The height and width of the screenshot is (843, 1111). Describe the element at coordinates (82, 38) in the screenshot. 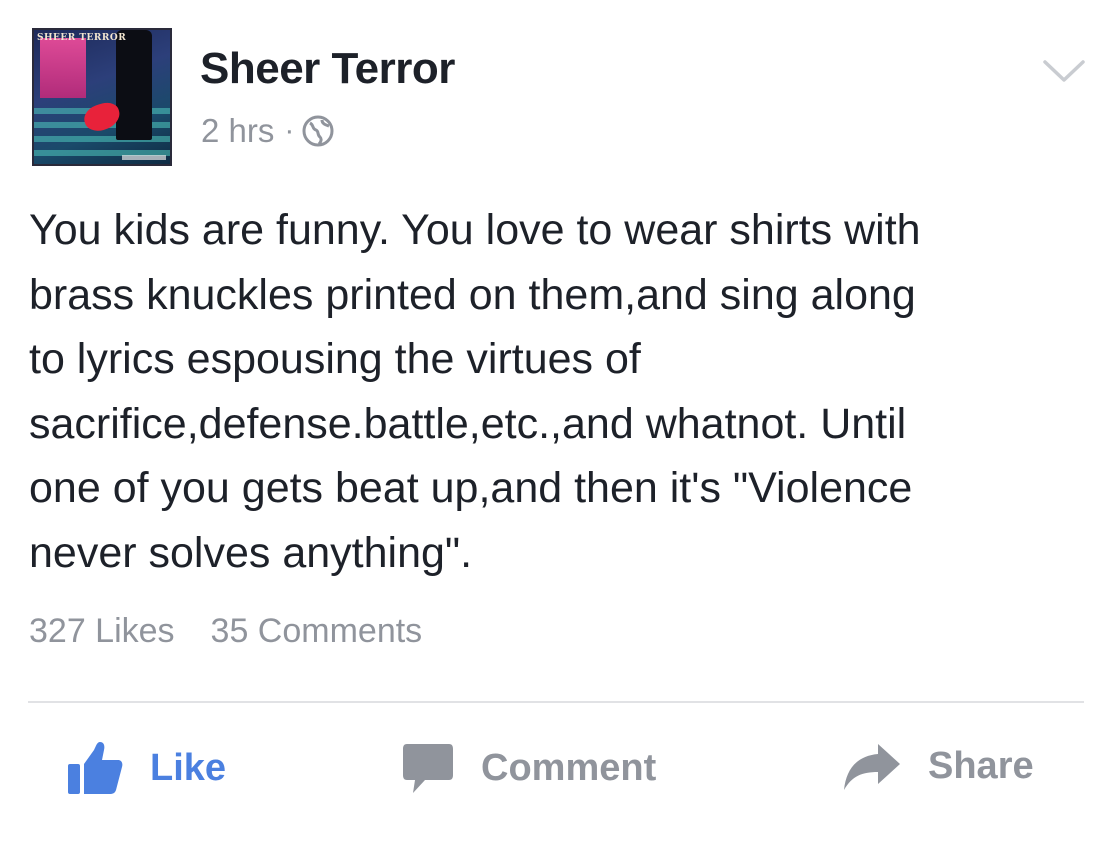

I see `avatar-banner-text: SHEER TERROR` at that location.